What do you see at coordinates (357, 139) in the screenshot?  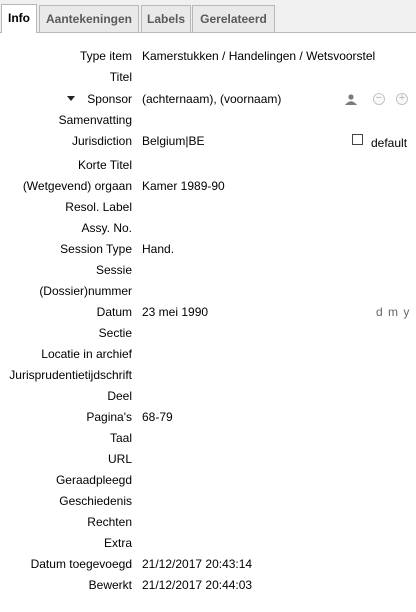 I see `default-checkbox` at bounding box center [357, 139].